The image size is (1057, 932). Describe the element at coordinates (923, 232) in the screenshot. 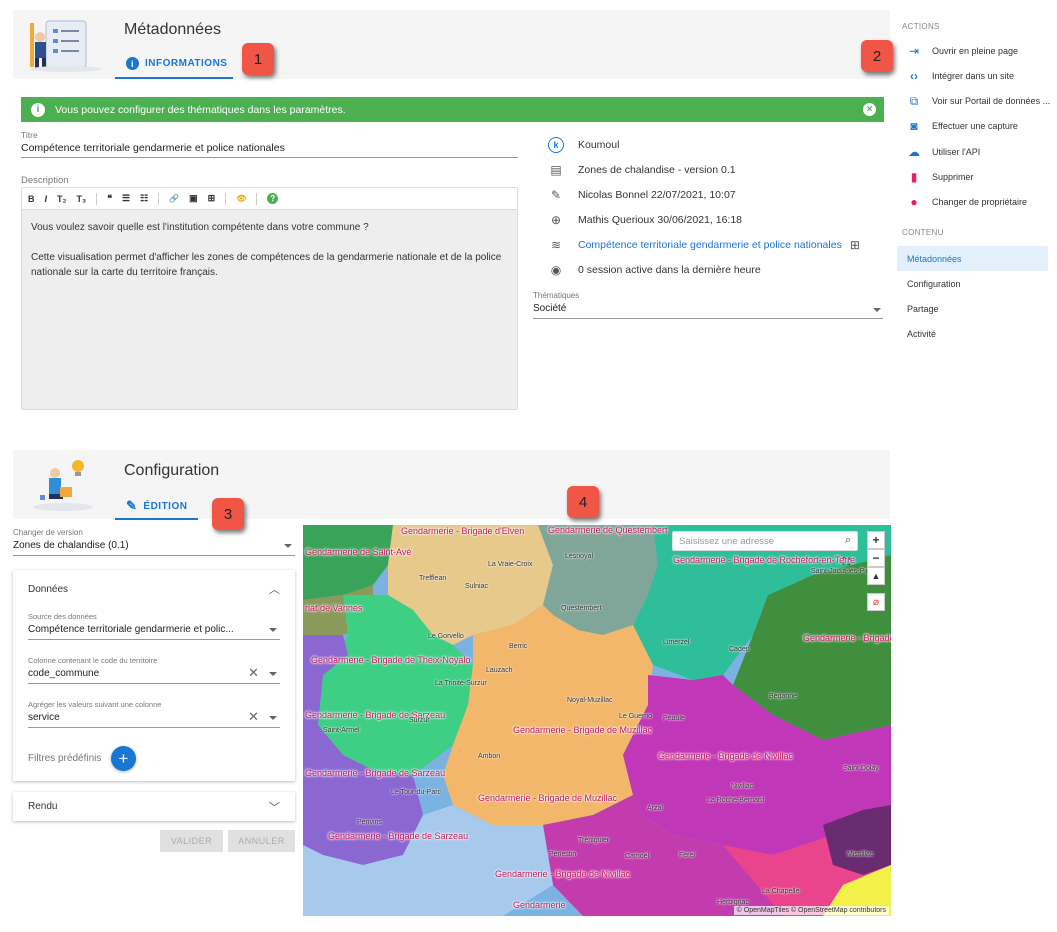

I see `content-heading: CONTENU` at that location.